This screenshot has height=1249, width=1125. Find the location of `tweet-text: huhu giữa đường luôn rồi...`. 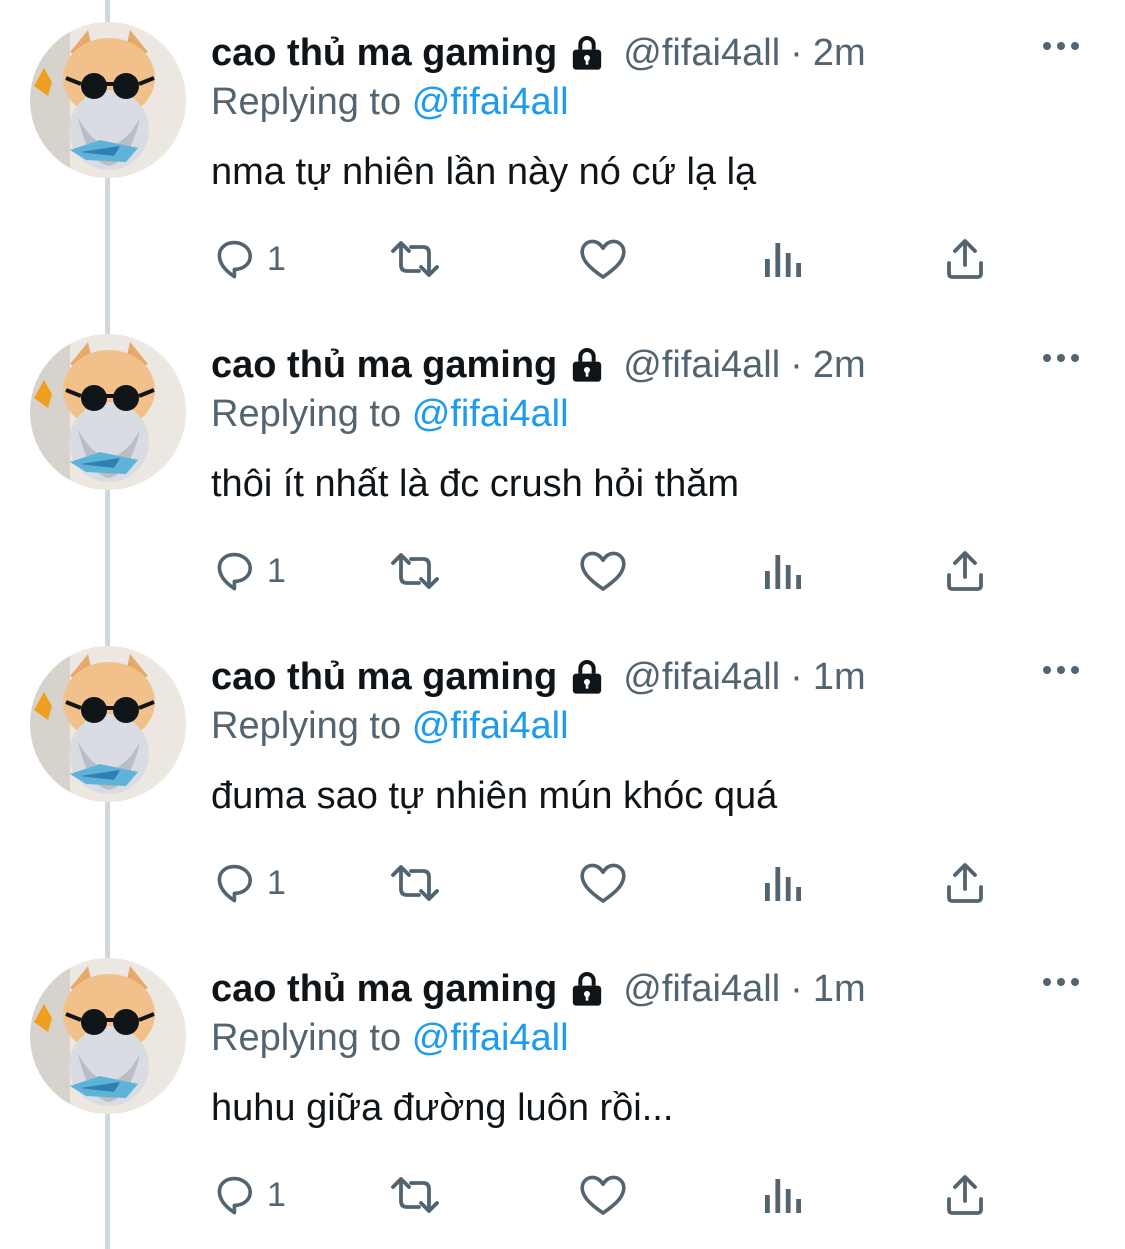

tweet-text: huhu giữa đường luôn rồi... is located at coordinates (442, 1108).